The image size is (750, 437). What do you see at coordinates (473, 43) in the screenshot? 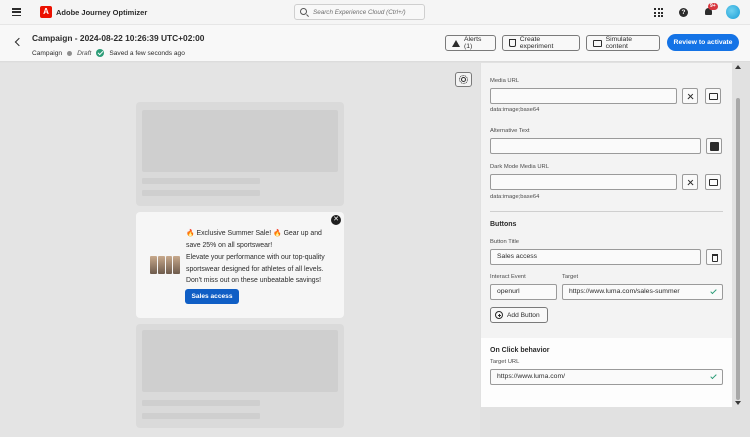
I see `alerts-label: Alerts (1)` at bounding box center [473, 43].